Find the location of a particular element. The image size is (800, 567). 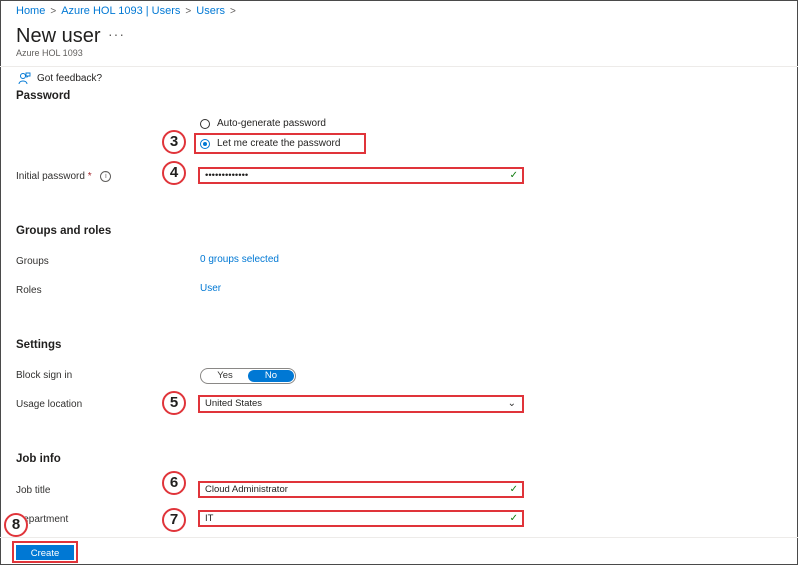

breadcrumb-users-blade: Azure HOL 1093 | Users is located at coordinates (120, 11).